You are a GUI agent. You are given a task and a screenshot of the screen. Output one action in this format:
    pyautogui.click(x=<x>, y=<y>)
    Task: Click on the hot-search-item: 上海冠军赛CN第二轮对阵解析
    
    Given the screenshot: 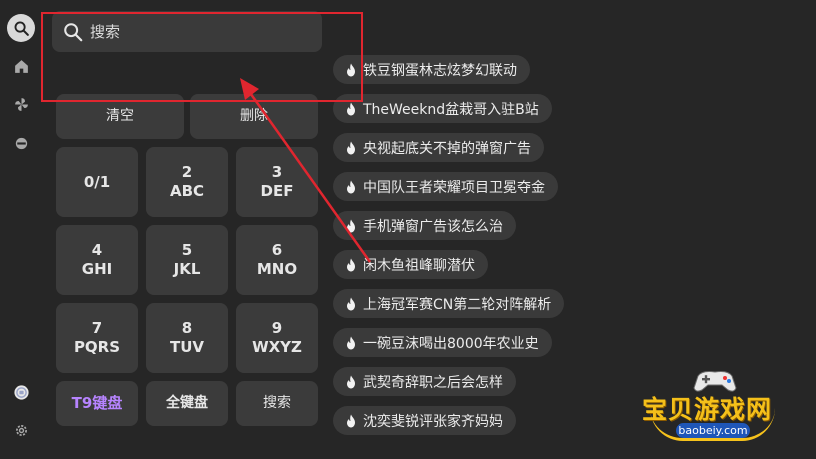 What is the action you would take?
    pyautogui.click(x=449, y=303)
    